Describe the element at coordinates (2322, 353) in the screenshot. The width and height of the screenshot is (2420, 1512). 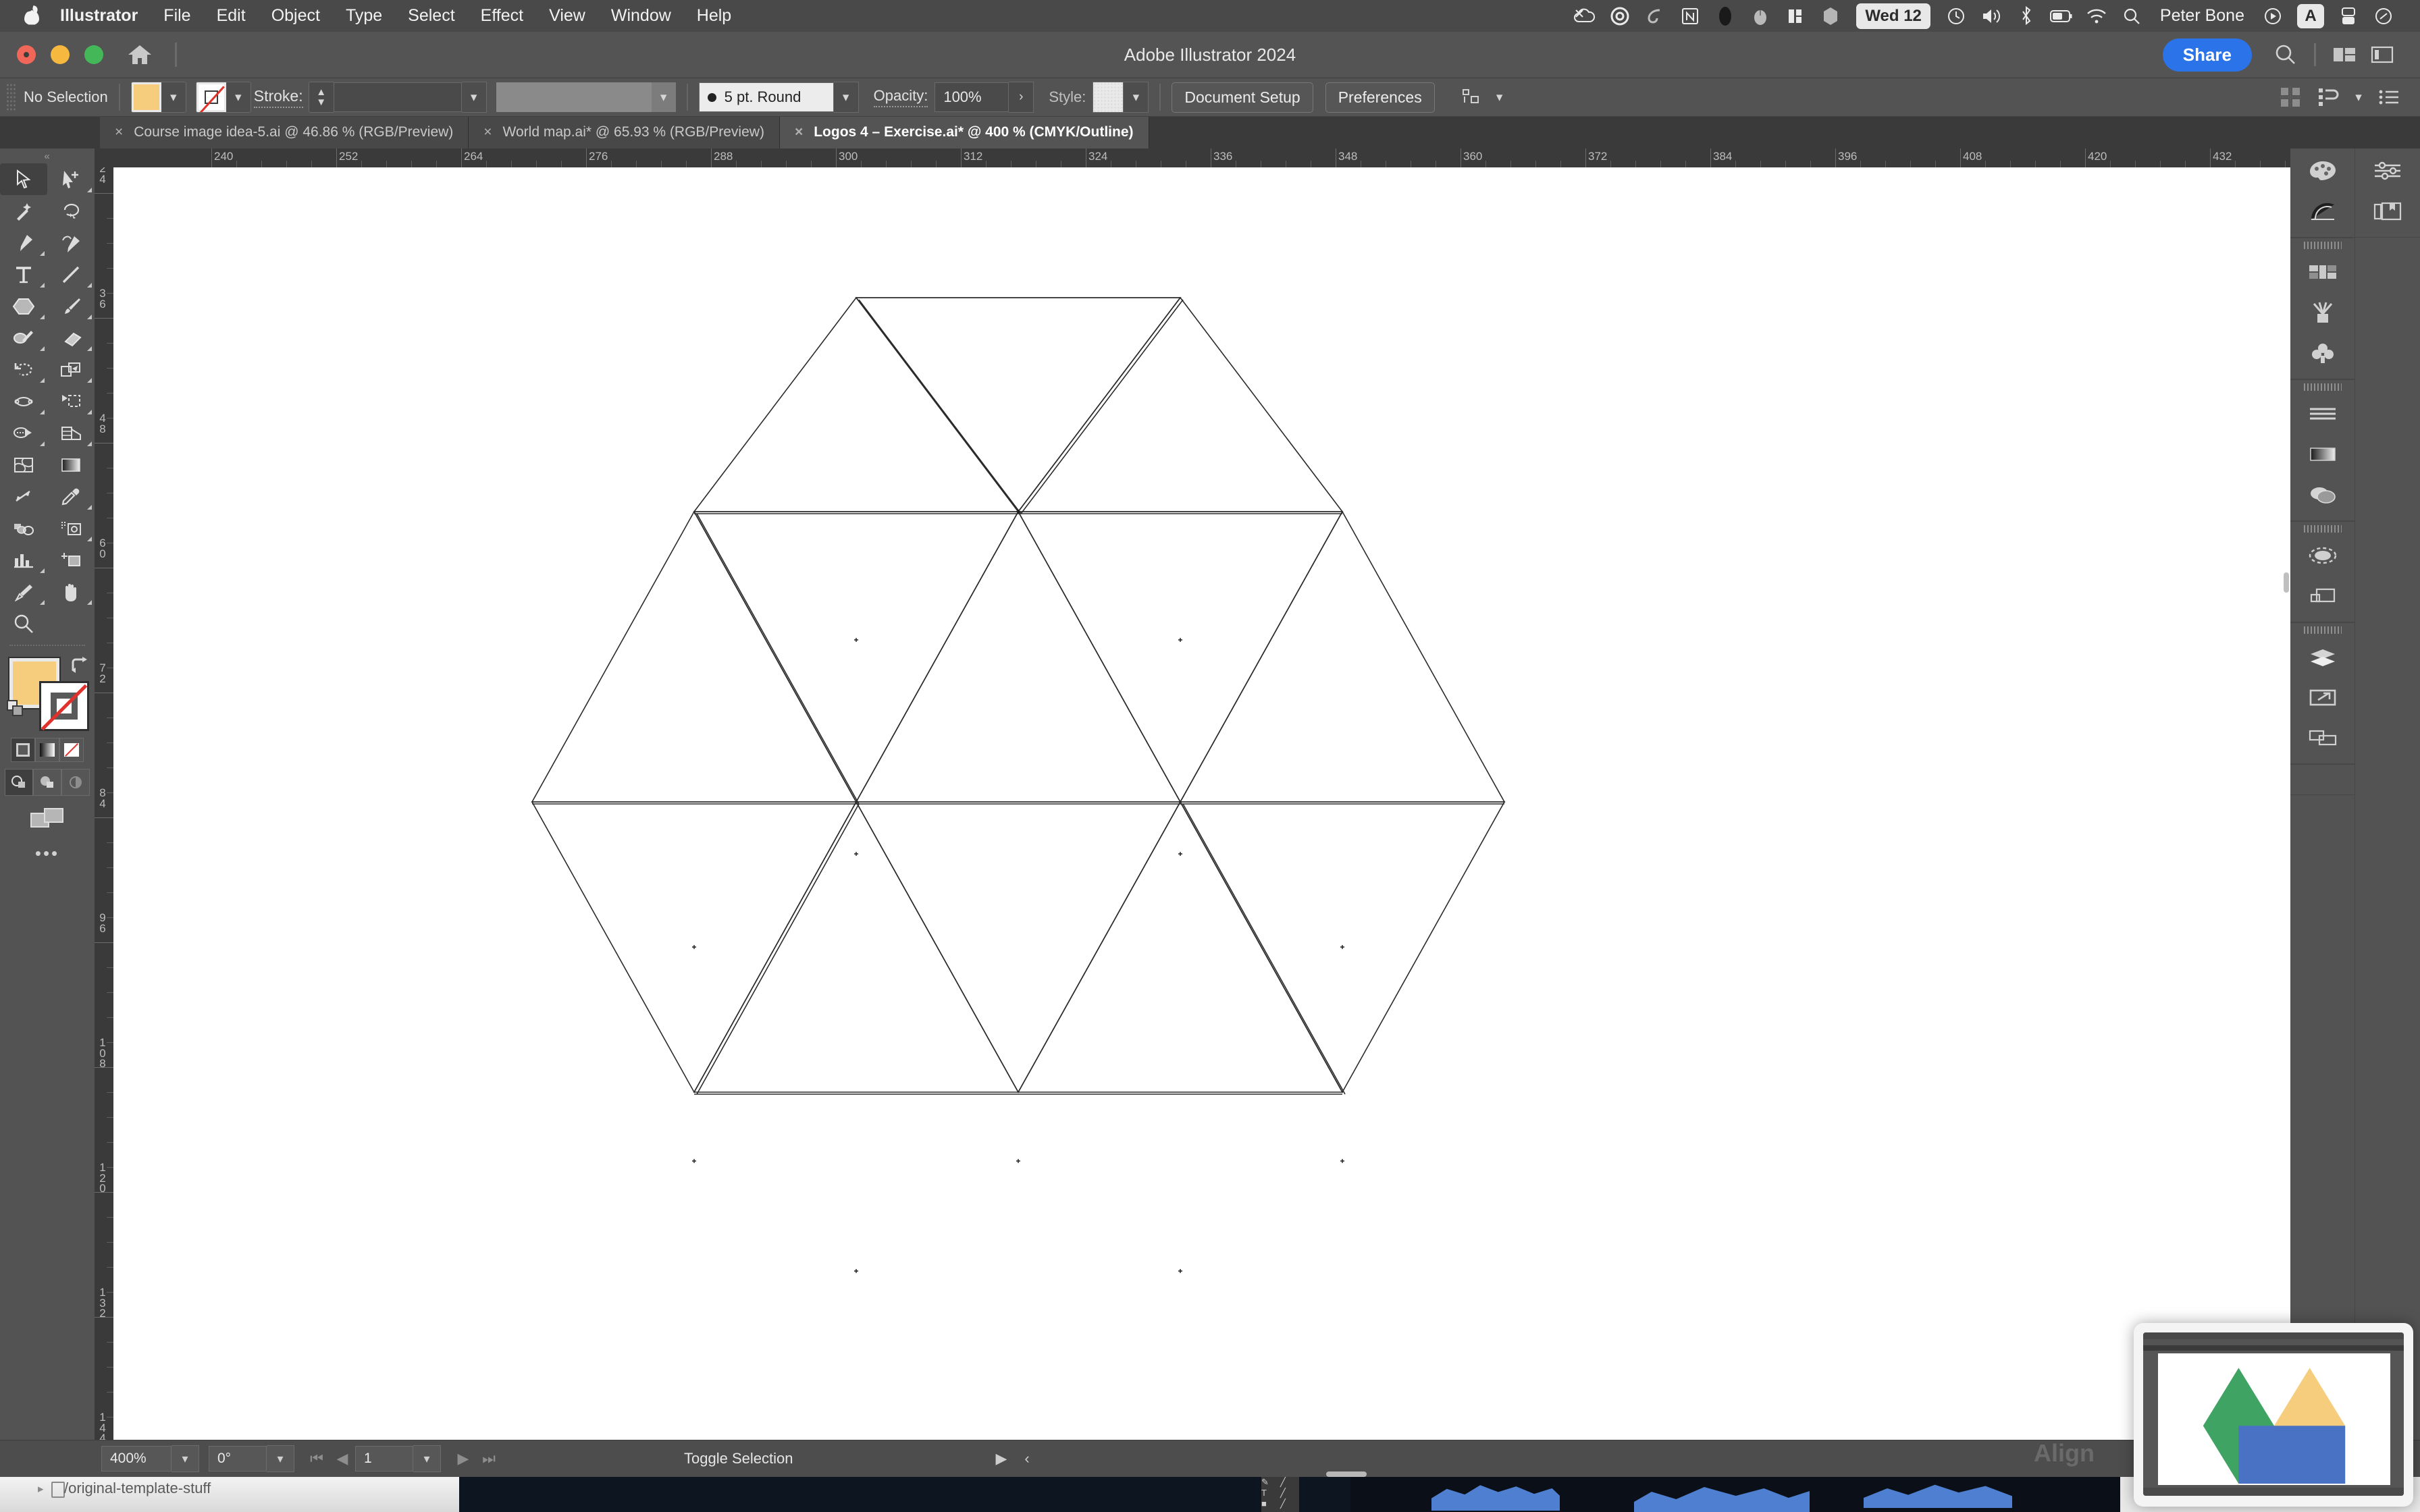
I see `symbols-panel-icon` at that location.